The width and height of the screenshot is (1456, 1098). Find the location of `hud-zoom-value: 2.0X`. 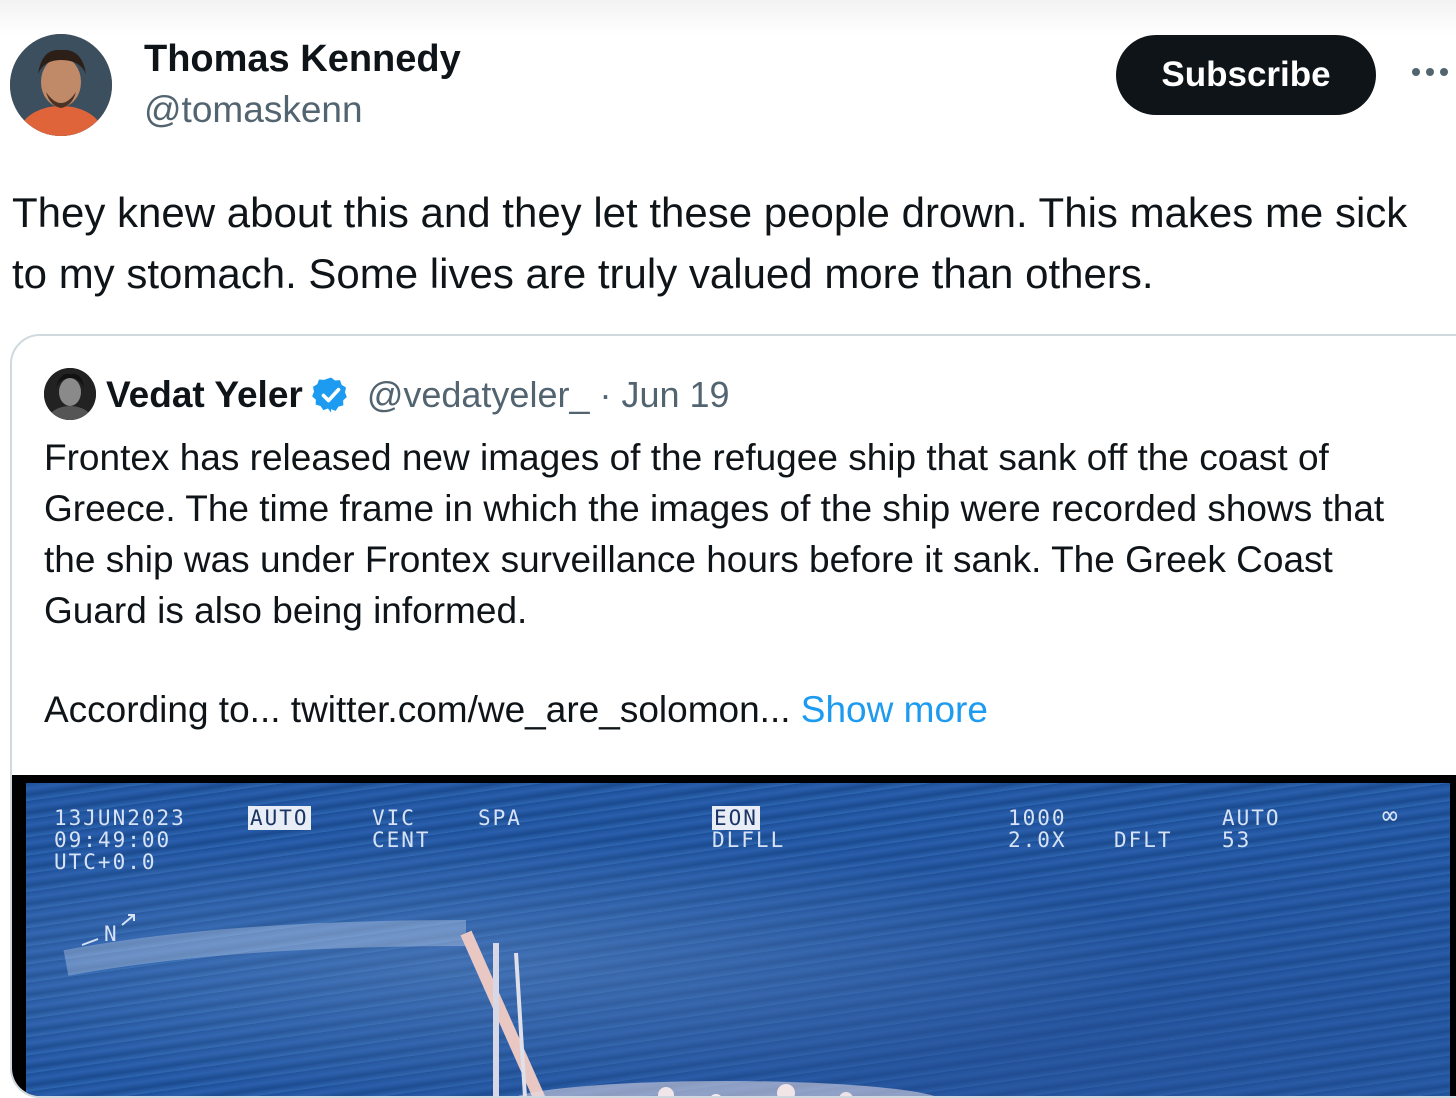

hud-zoom-value: 2.0X is located at coordinates (1037, 840).